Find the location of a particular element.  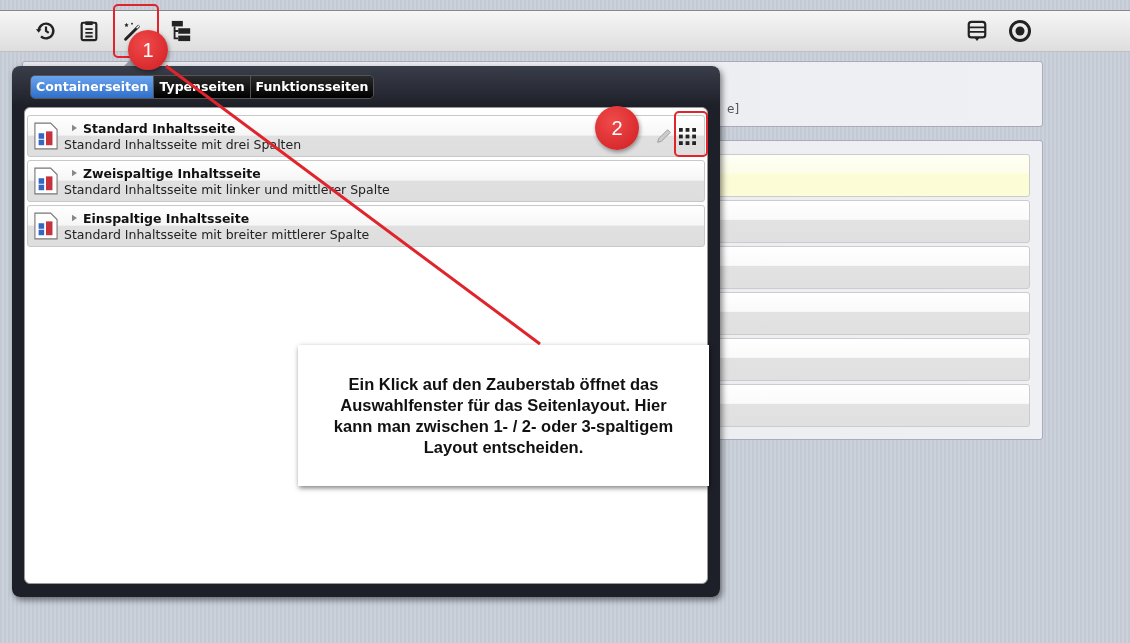

history-icon is located at coordinates (46, 31).